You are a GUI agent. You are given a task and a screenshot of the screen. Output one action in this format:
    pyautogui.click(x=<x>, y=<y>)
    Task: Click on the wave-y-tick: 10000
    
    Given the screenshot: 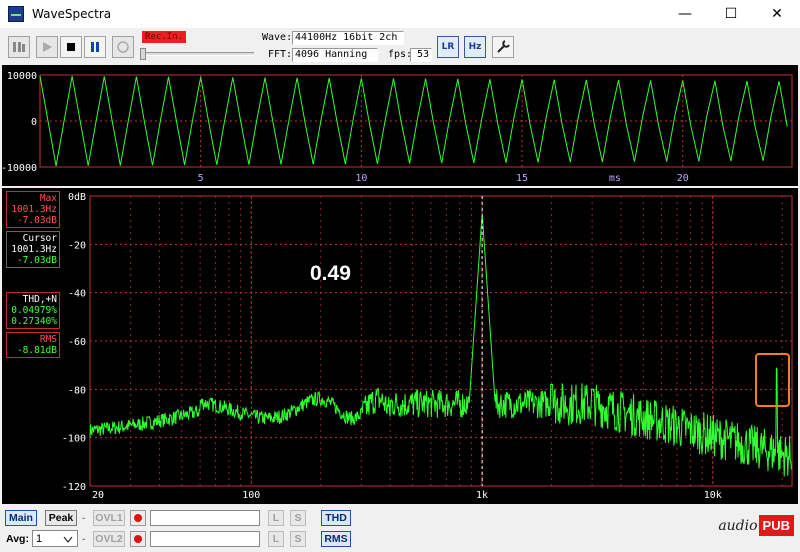 What is the action you would take?
    pyautogui.click(x=22, y=76)
    